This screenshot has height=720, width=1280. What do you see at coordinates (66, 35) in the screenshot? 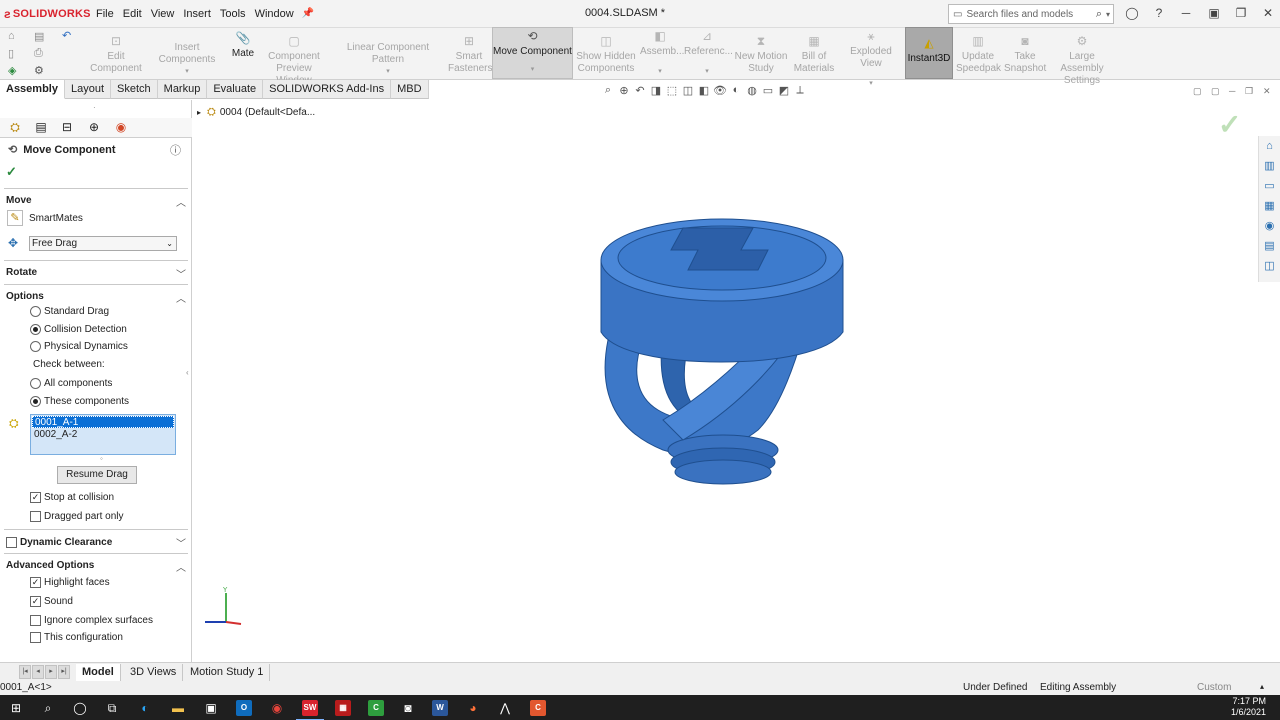
I see `undo-icon: ↶` at bounding box center [66, 35].